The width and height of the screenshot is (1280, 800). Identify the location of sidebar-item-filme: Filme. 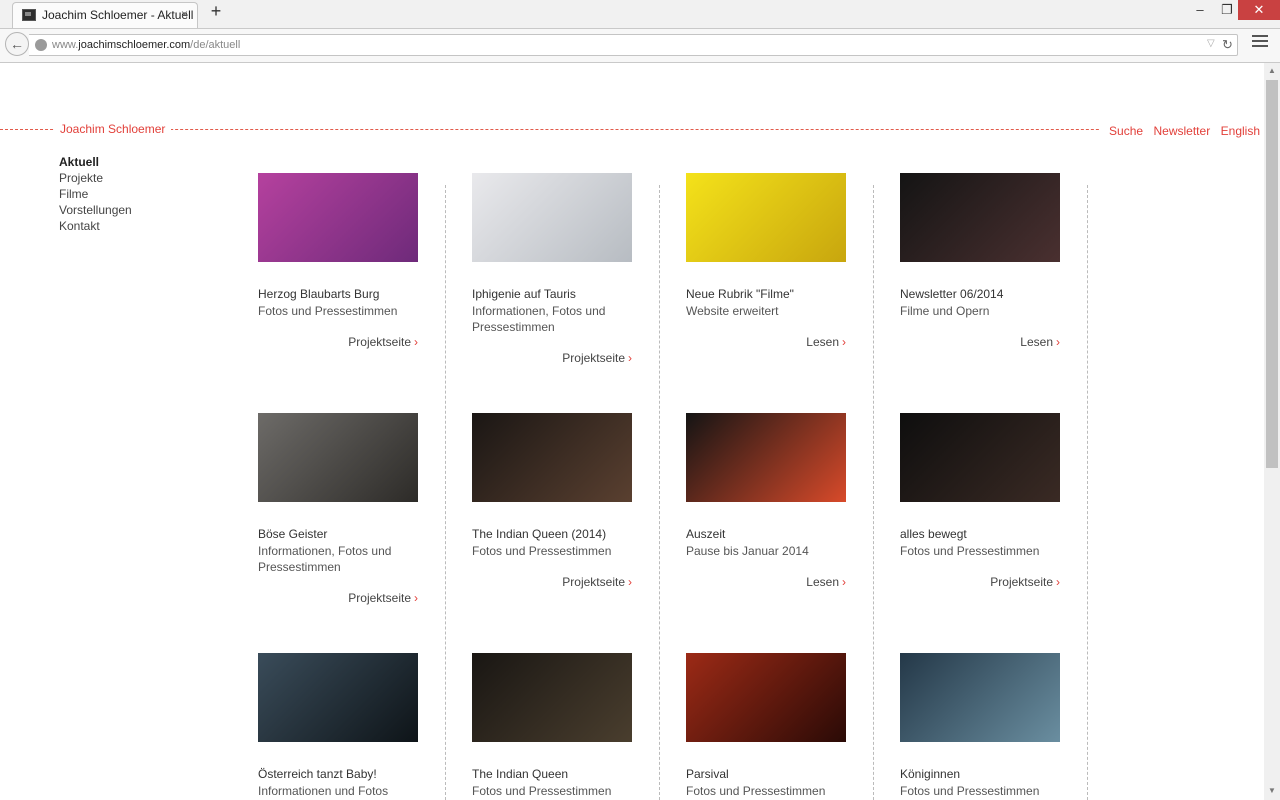
(95, 194).